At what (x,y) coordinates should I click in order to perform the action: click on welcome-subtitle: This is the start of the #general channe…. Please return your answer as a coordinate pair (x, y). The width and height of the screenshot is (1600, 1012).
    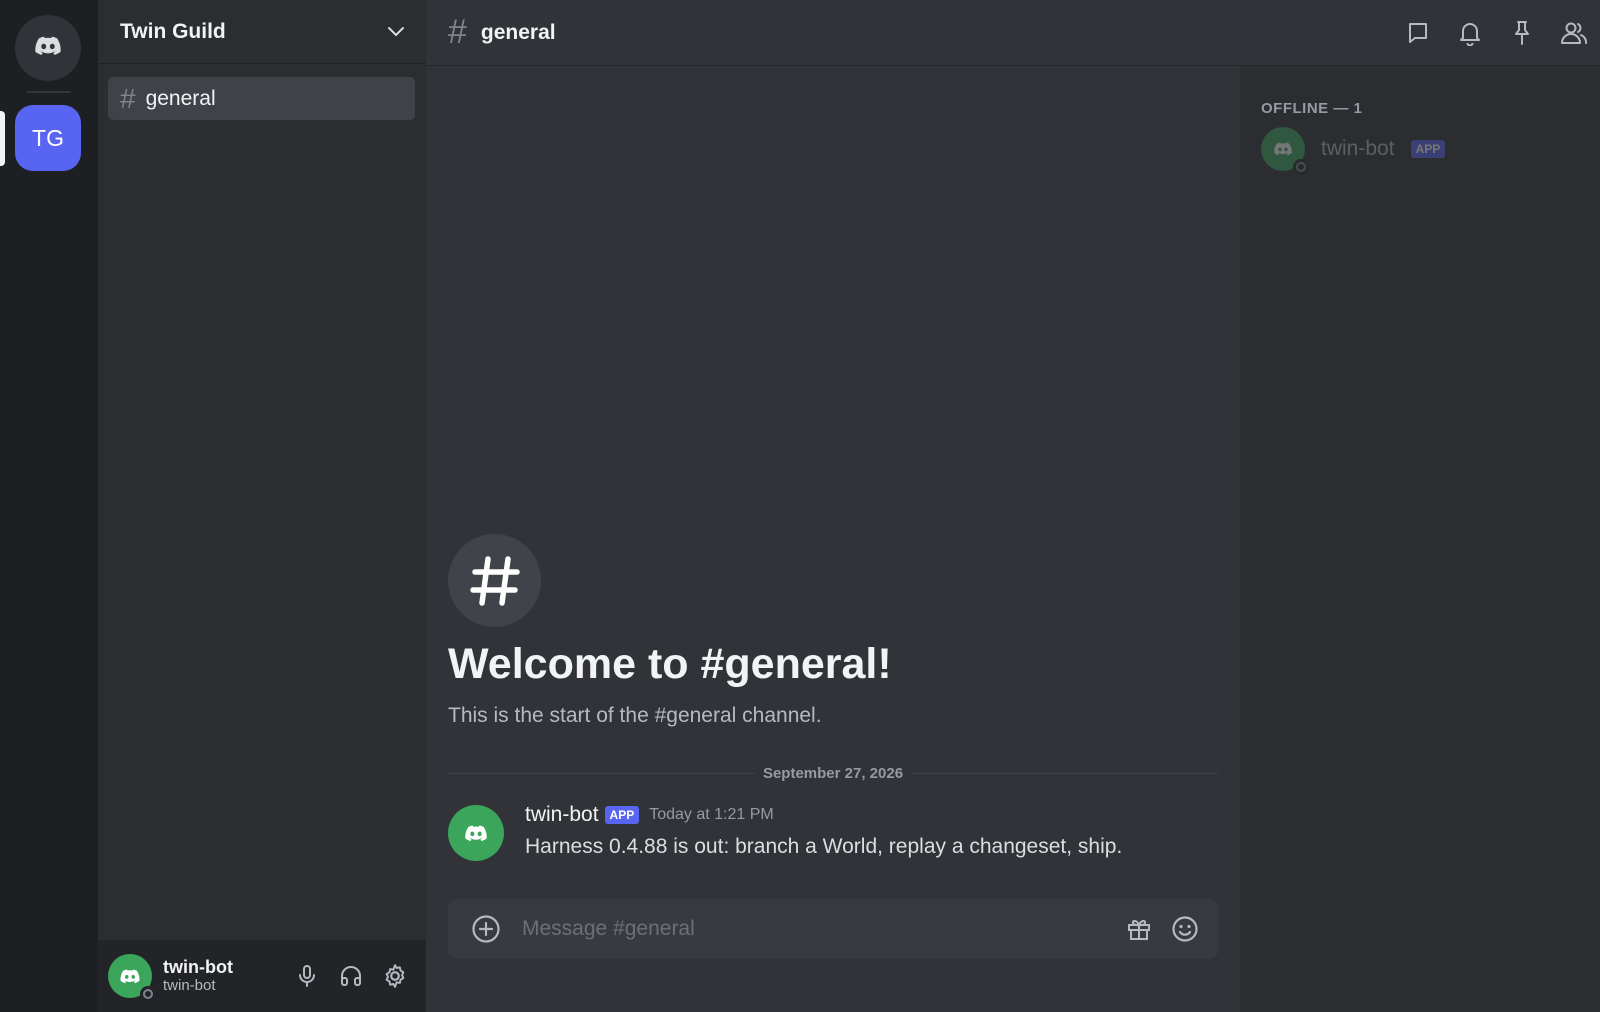
    Looking at the image, I should click on (635, 715).